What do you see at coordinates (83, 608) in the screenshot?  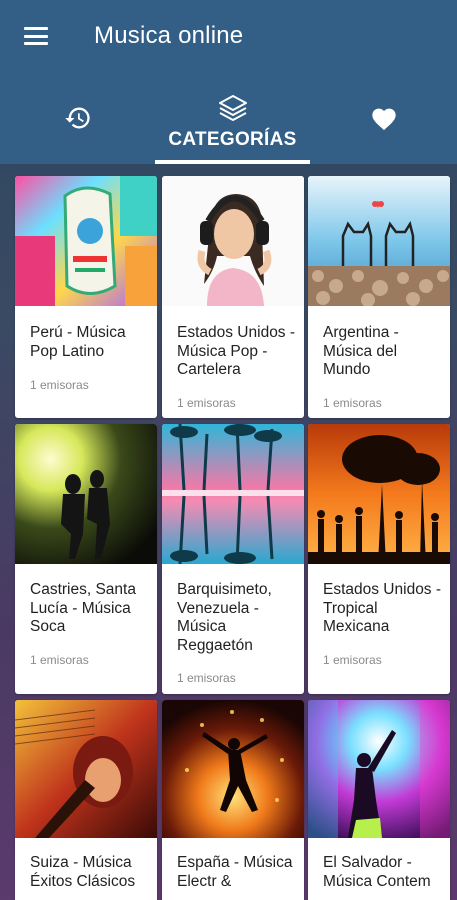 I see `category-name: Castries, Santa Lucía - Música Soca` at bounding box center [83, 608].